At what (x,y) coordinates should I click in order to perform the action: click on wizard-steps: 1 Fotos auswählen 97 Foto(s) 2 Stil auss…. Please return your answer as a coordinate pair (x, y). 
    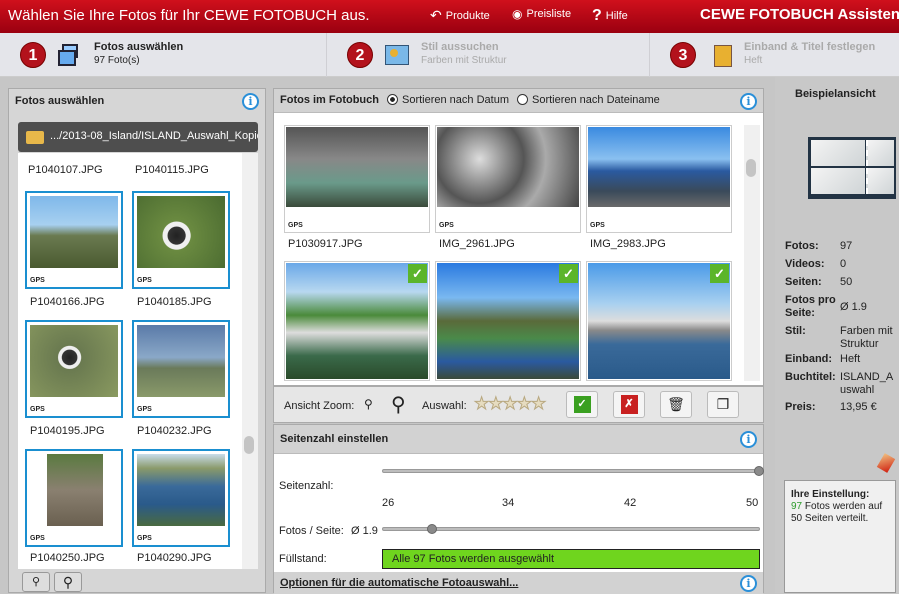
    Looking at the image, I should click on (449, 55).